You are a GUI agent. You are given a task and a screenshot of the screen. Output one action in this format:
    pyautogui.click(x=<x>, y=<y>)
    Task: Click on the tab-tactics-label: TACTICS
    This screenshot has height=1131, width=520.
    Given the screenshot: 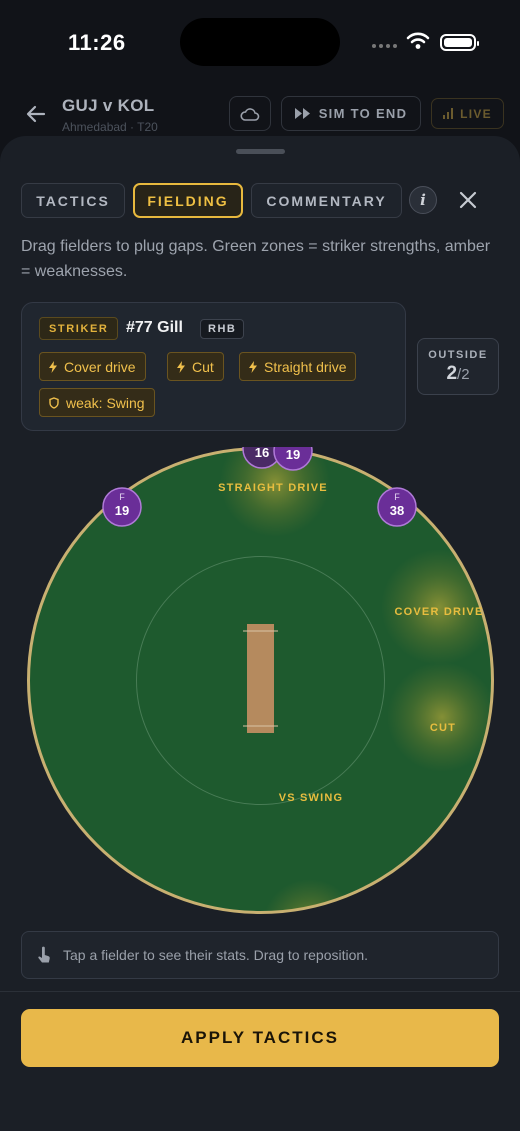 What is the action you would take?
    pyautogui.click(x=73, y=200)
    